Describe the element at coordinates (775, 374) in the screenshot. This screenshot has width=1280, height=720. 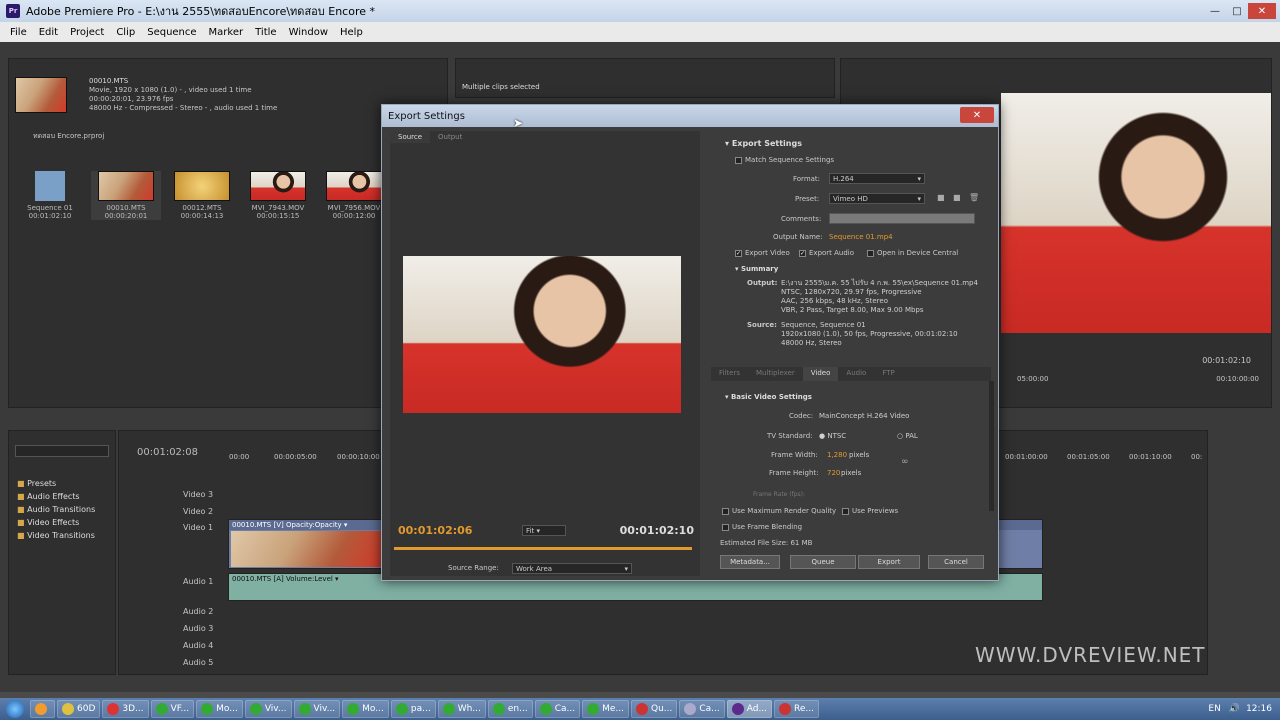
I see `subtab-multiplexer: Multiplexer` at that location.